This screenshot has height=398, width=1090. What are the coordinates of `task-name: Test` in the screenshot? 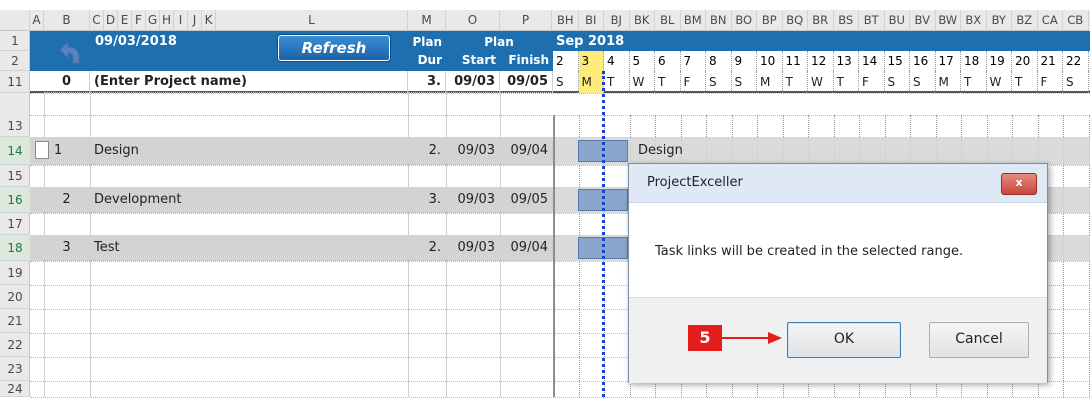 It's located at (249, 248).